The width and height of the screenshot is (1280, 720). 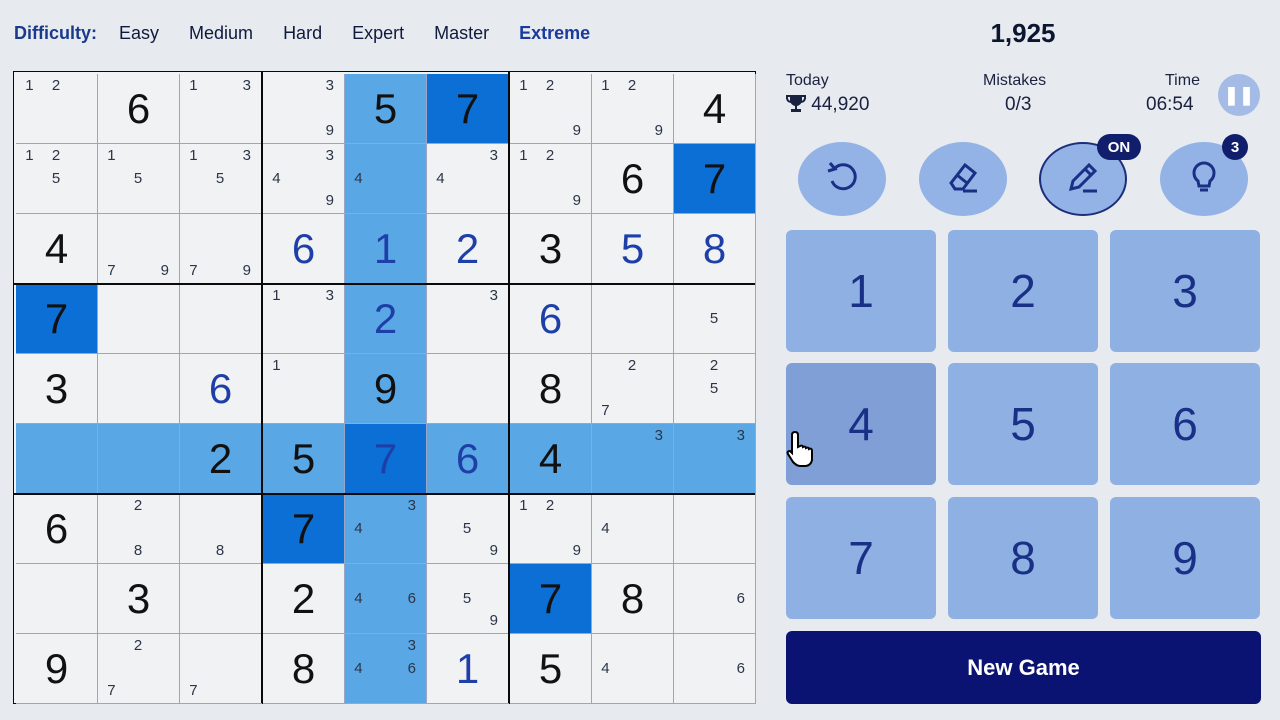 What do you see at coordinates (221, 599) in the screenshot?
I see `cell-r8c3` at bounding box center [221, 599].